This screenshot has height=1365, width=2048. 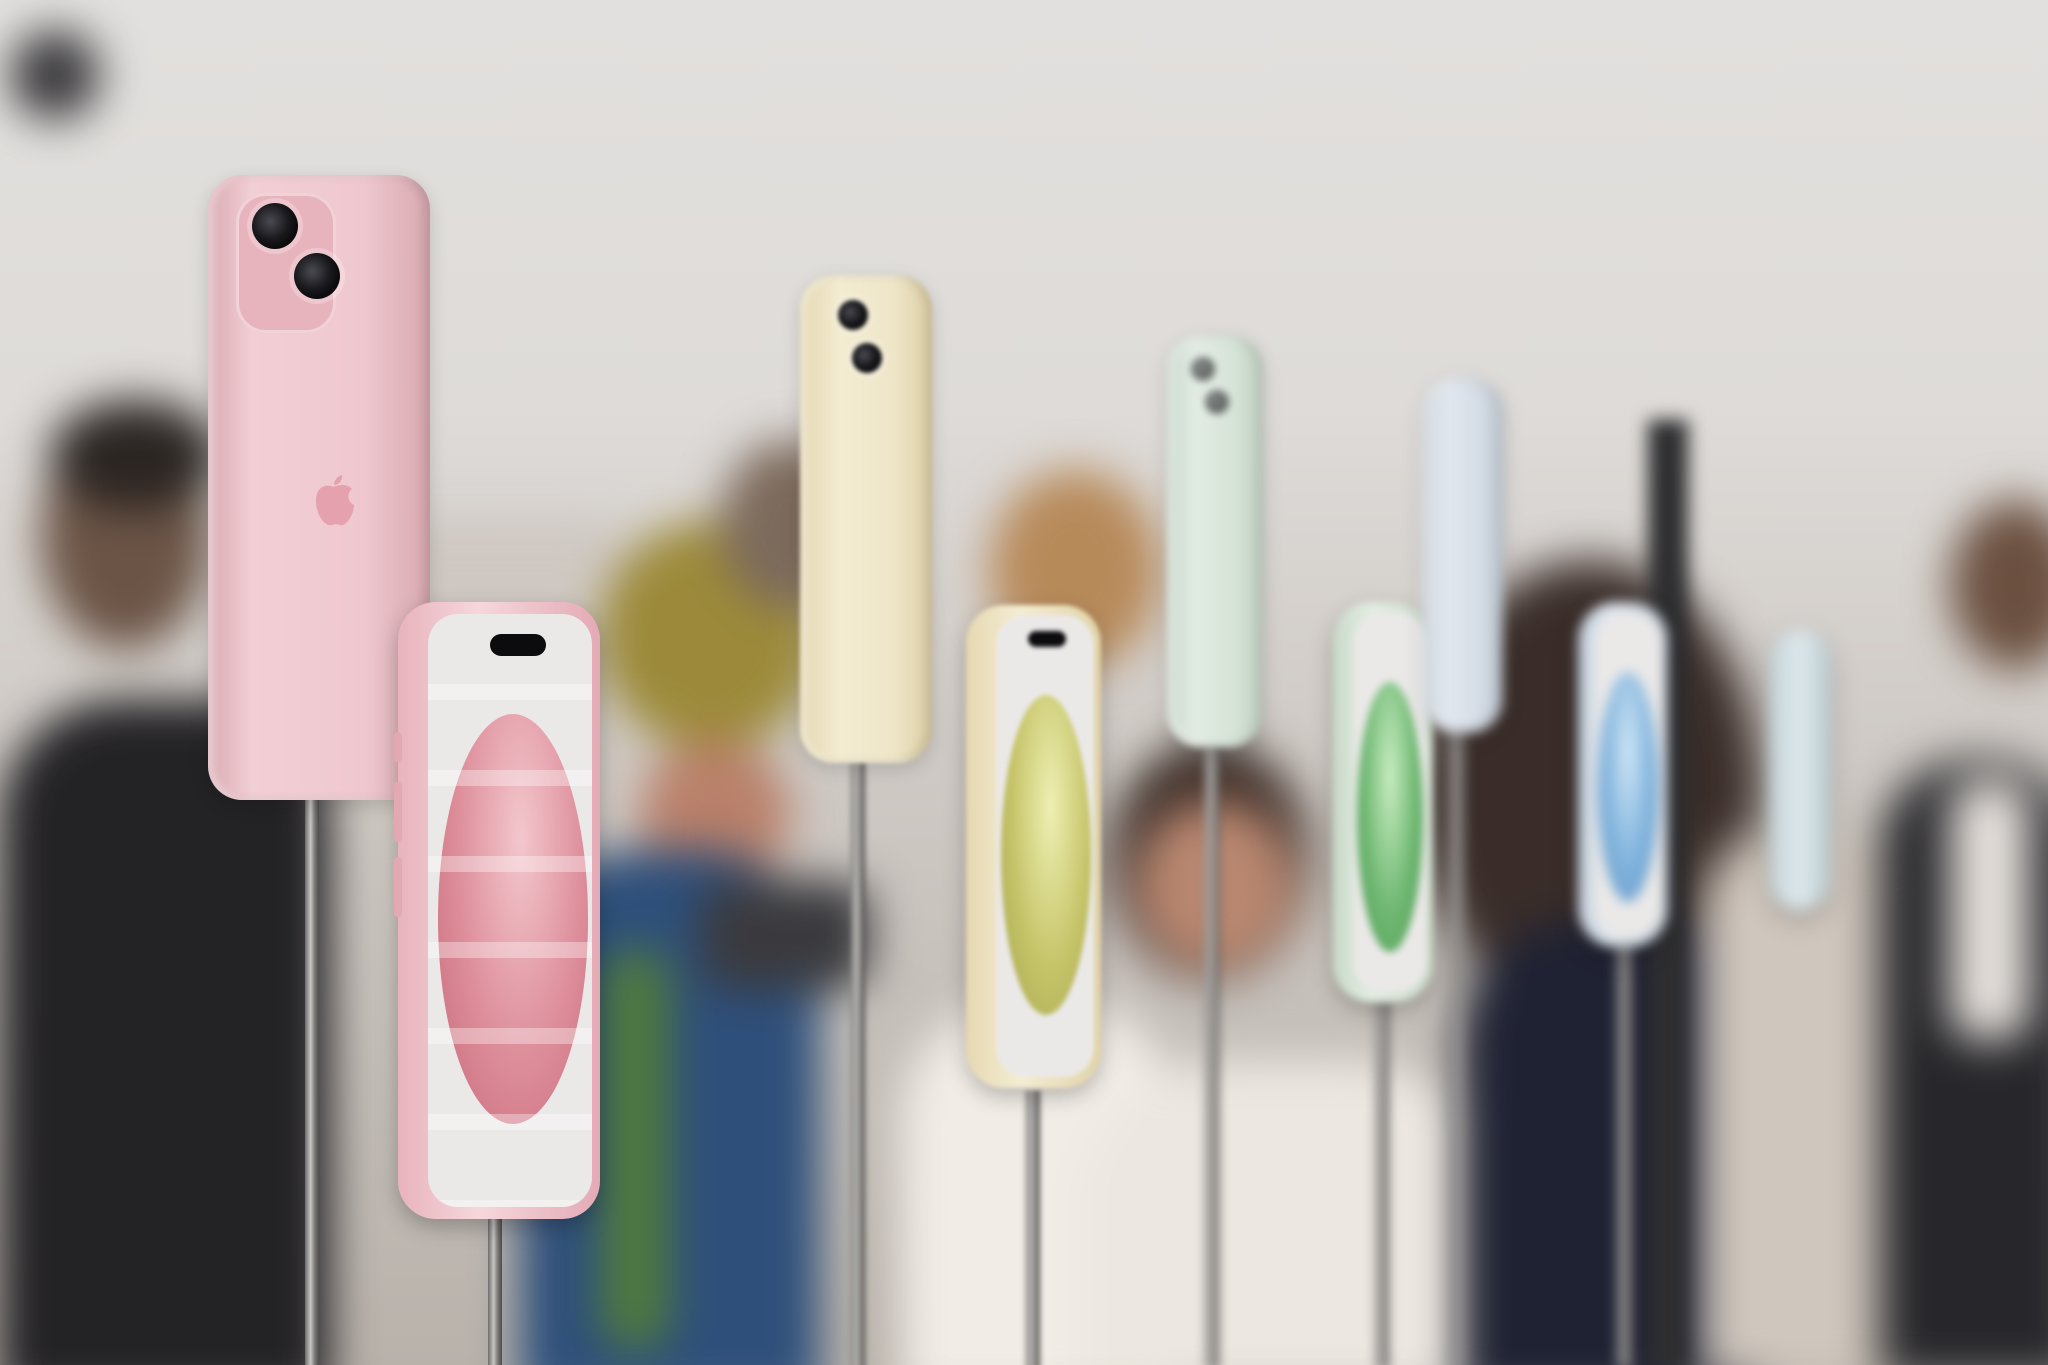 I want to click on person-far-right-head, so click(x=1999, y=585).